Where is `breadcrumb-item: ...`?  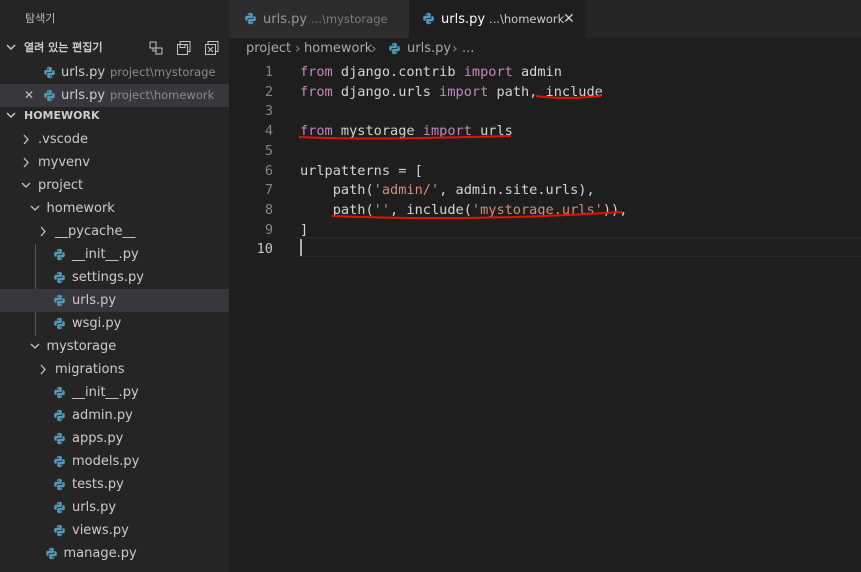
breadcrumb-item: ... is located at coordinates (468, 49).